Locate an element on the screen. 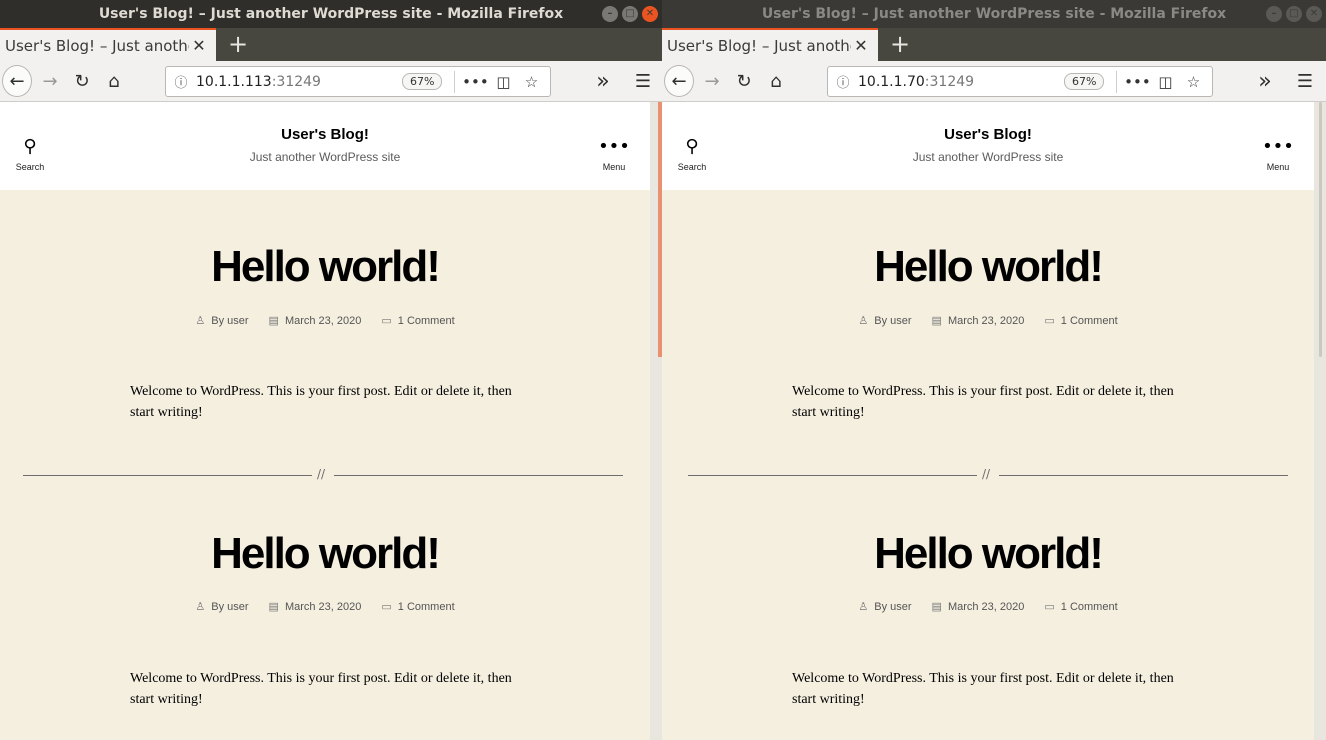 The height and width of the screenshot is (740, 1326). url-text: 10.1.1.70:31249 is located at coordinates (961, 82).